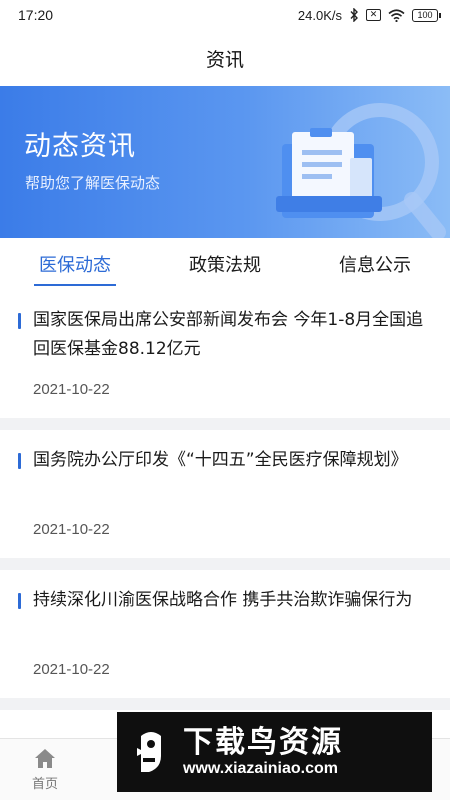 The height and width of the screenshot is (800, 450). I want to click on document-magnifier-illustration, so click(361, 170).